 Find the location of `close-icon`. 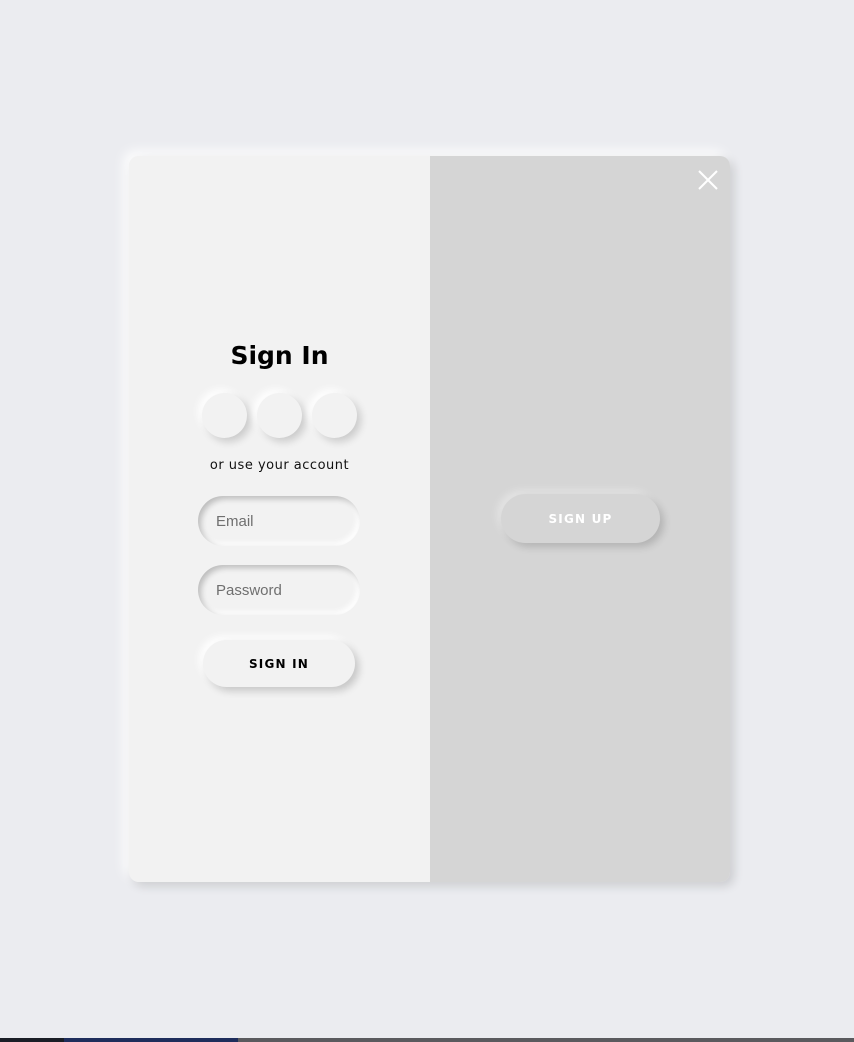

close-icon is located at coordinates (708, 180).